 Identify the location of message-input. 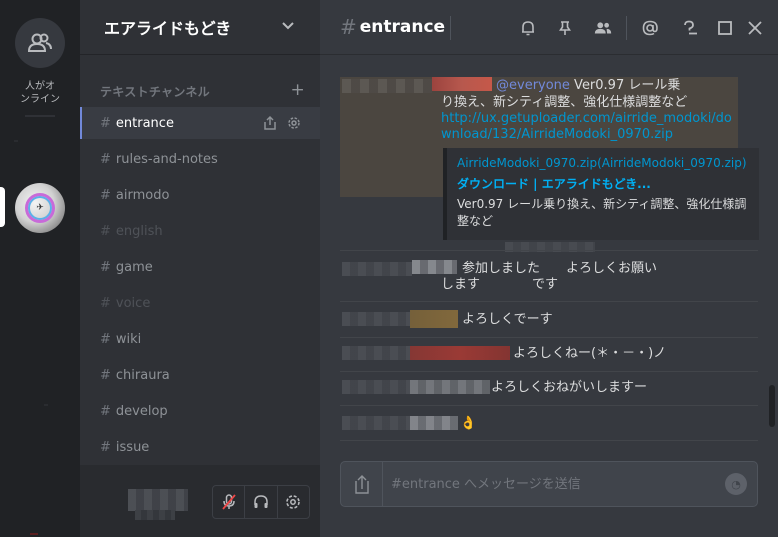
(551, 484).